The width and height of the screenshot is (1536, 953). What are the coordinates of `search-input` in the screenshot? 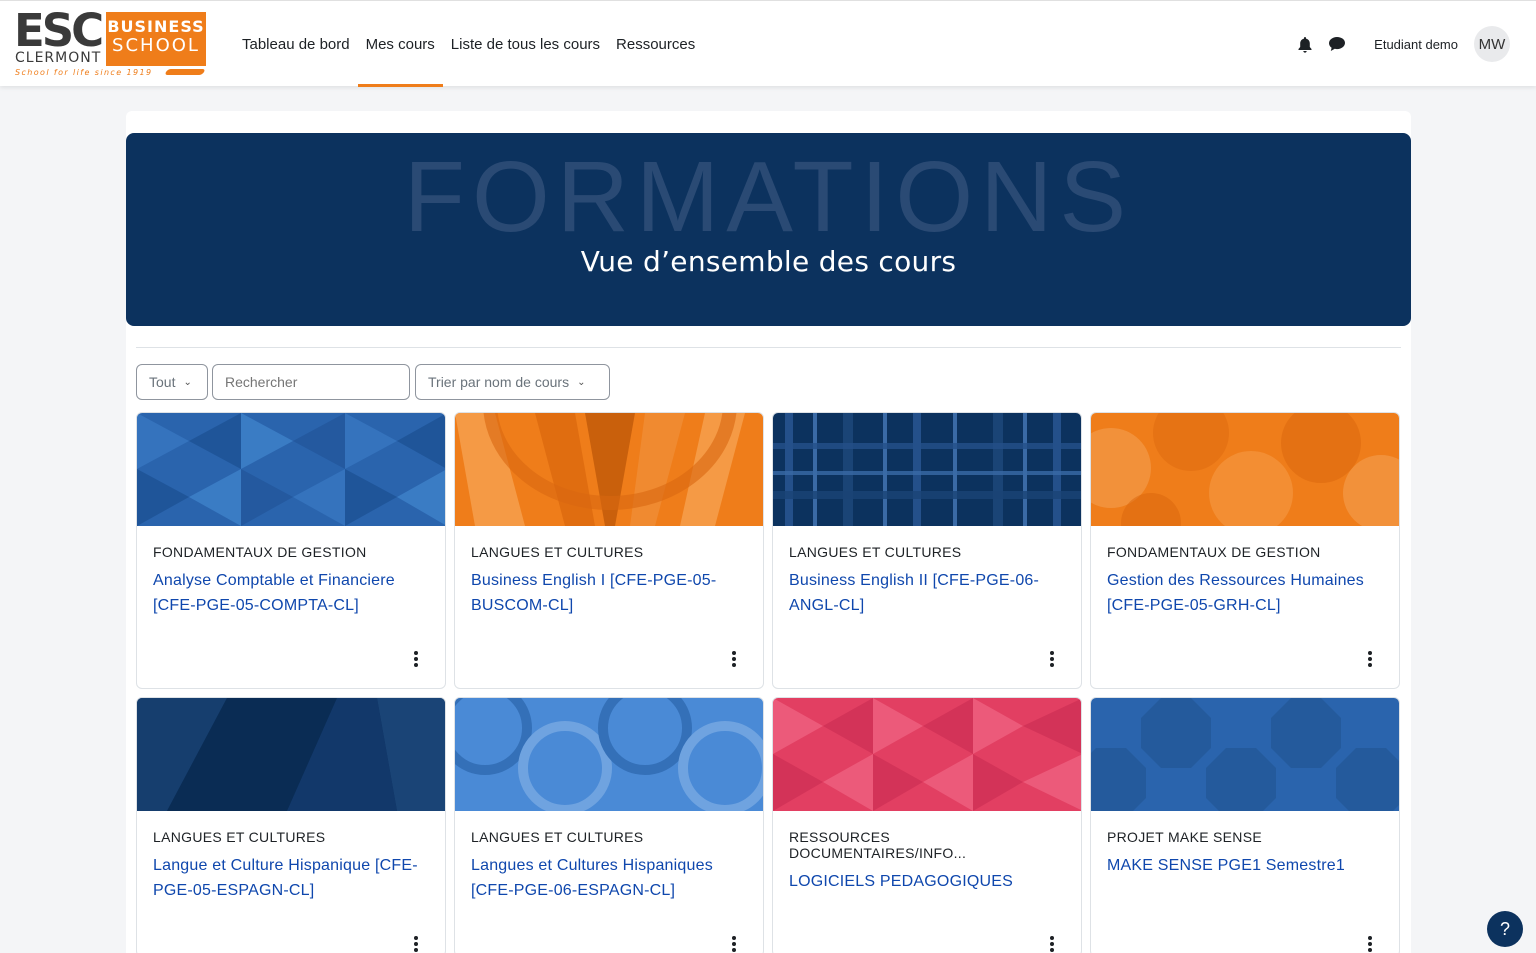 It's located at (311, 382).